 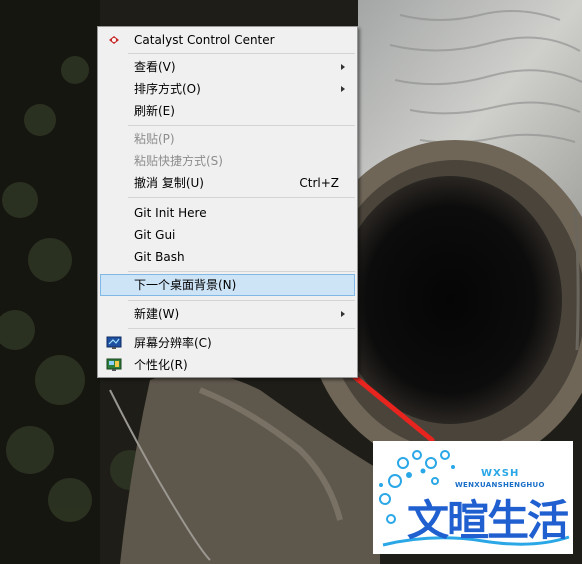 I want to click on menu-item-label: 粘贴快捷方式(S), so click(x=178, y=161).